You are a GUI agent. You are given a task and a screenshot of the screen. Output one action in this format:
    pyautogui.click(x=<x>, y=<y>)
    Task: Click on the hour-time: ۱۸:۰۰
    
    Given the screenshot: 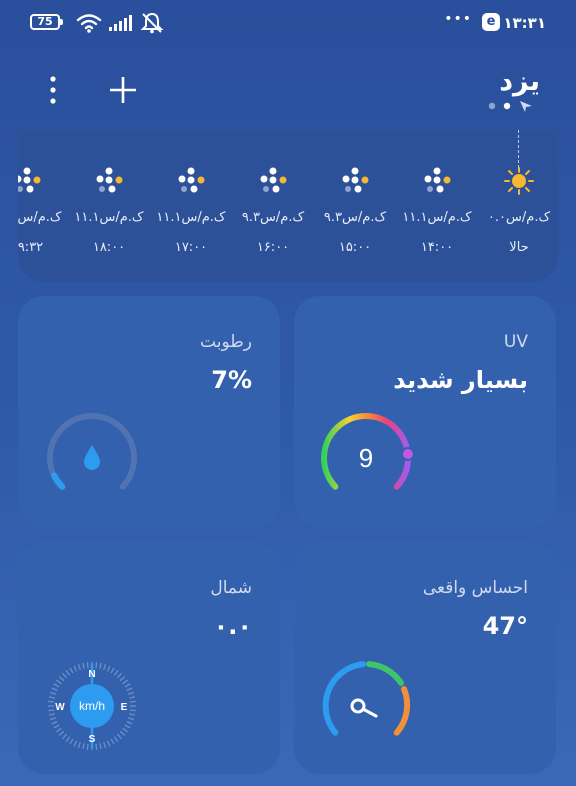 What is the action you would take?
    pyautogui.click(x=109, y=247)
    